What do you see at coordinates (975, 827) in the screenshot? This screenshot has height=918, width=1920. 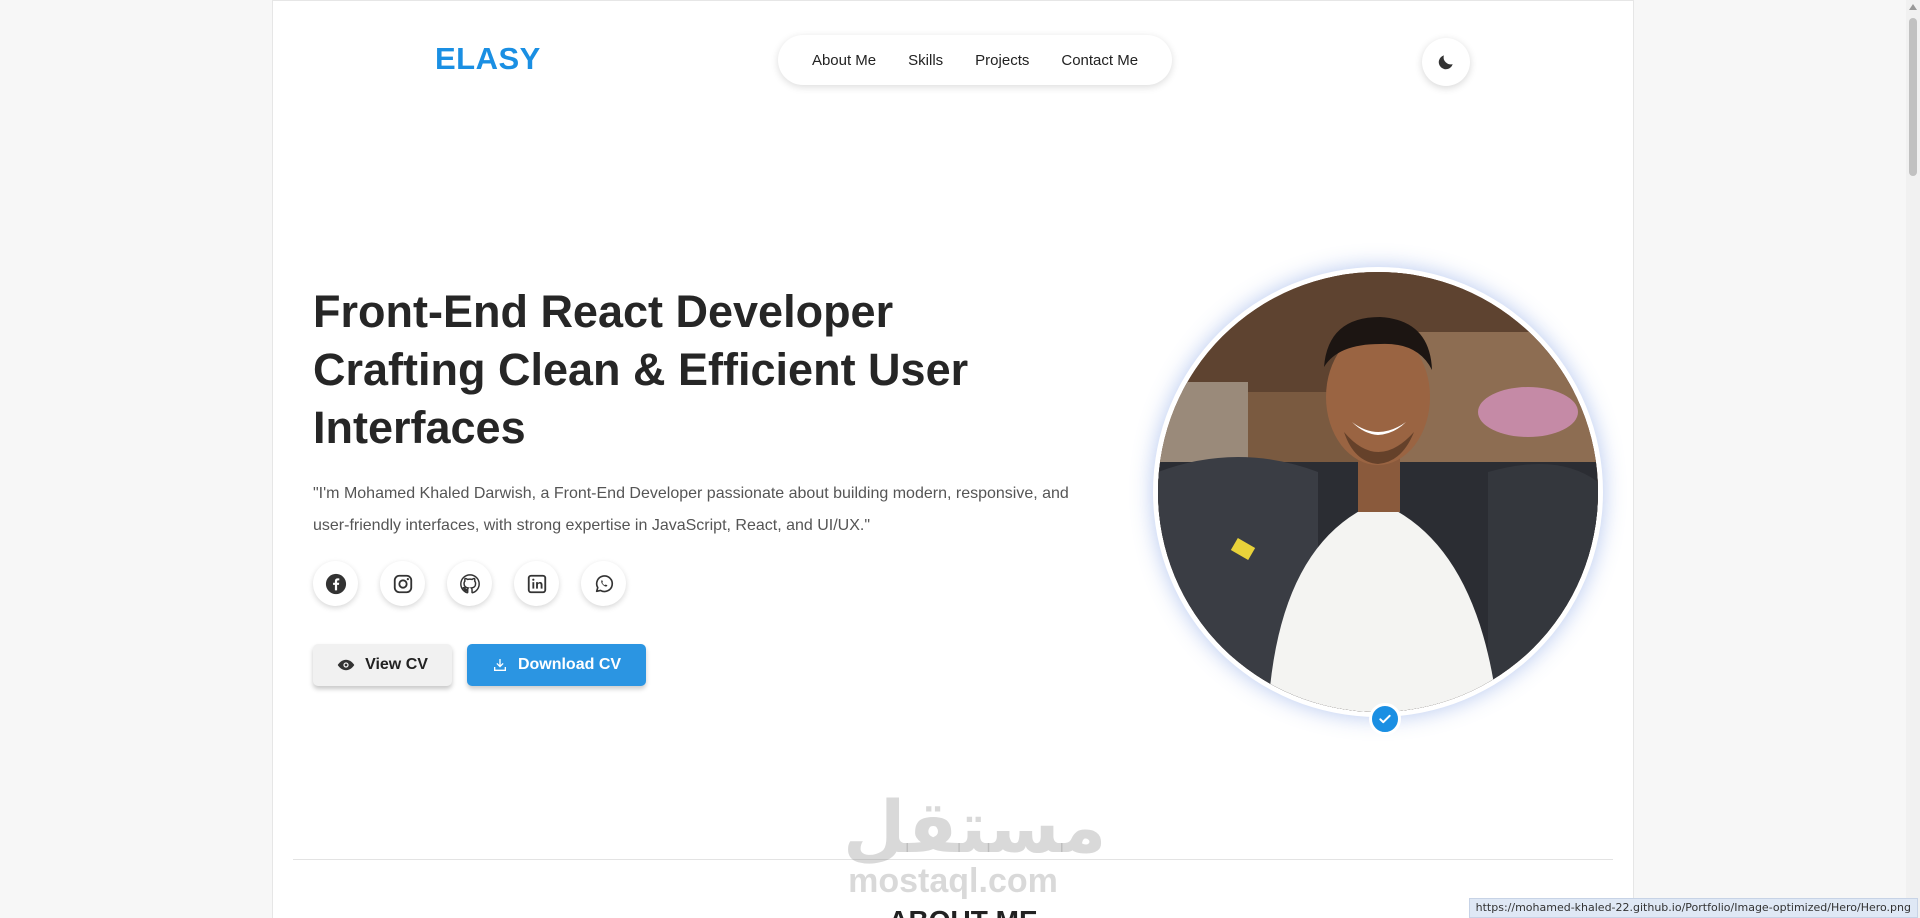 I see `watermark-arabic: مستقل` at bounding box center [975, 827].